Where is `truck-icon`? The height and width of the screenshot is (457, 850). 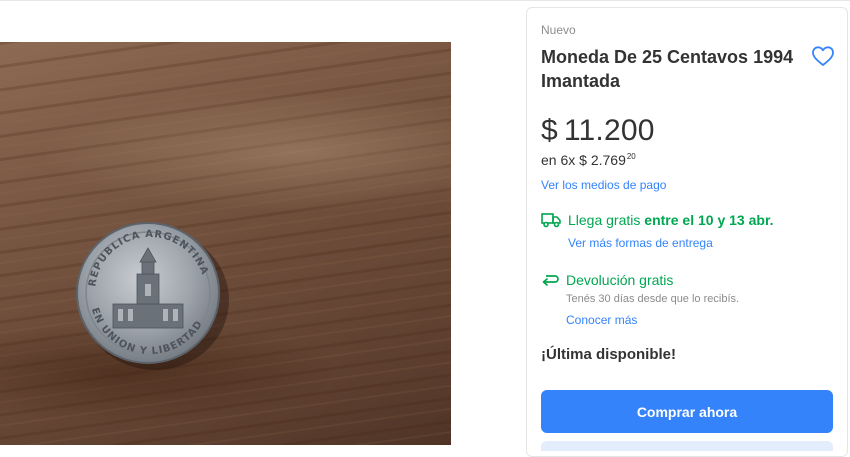 truck-icon is located at coordinates (551, 220).